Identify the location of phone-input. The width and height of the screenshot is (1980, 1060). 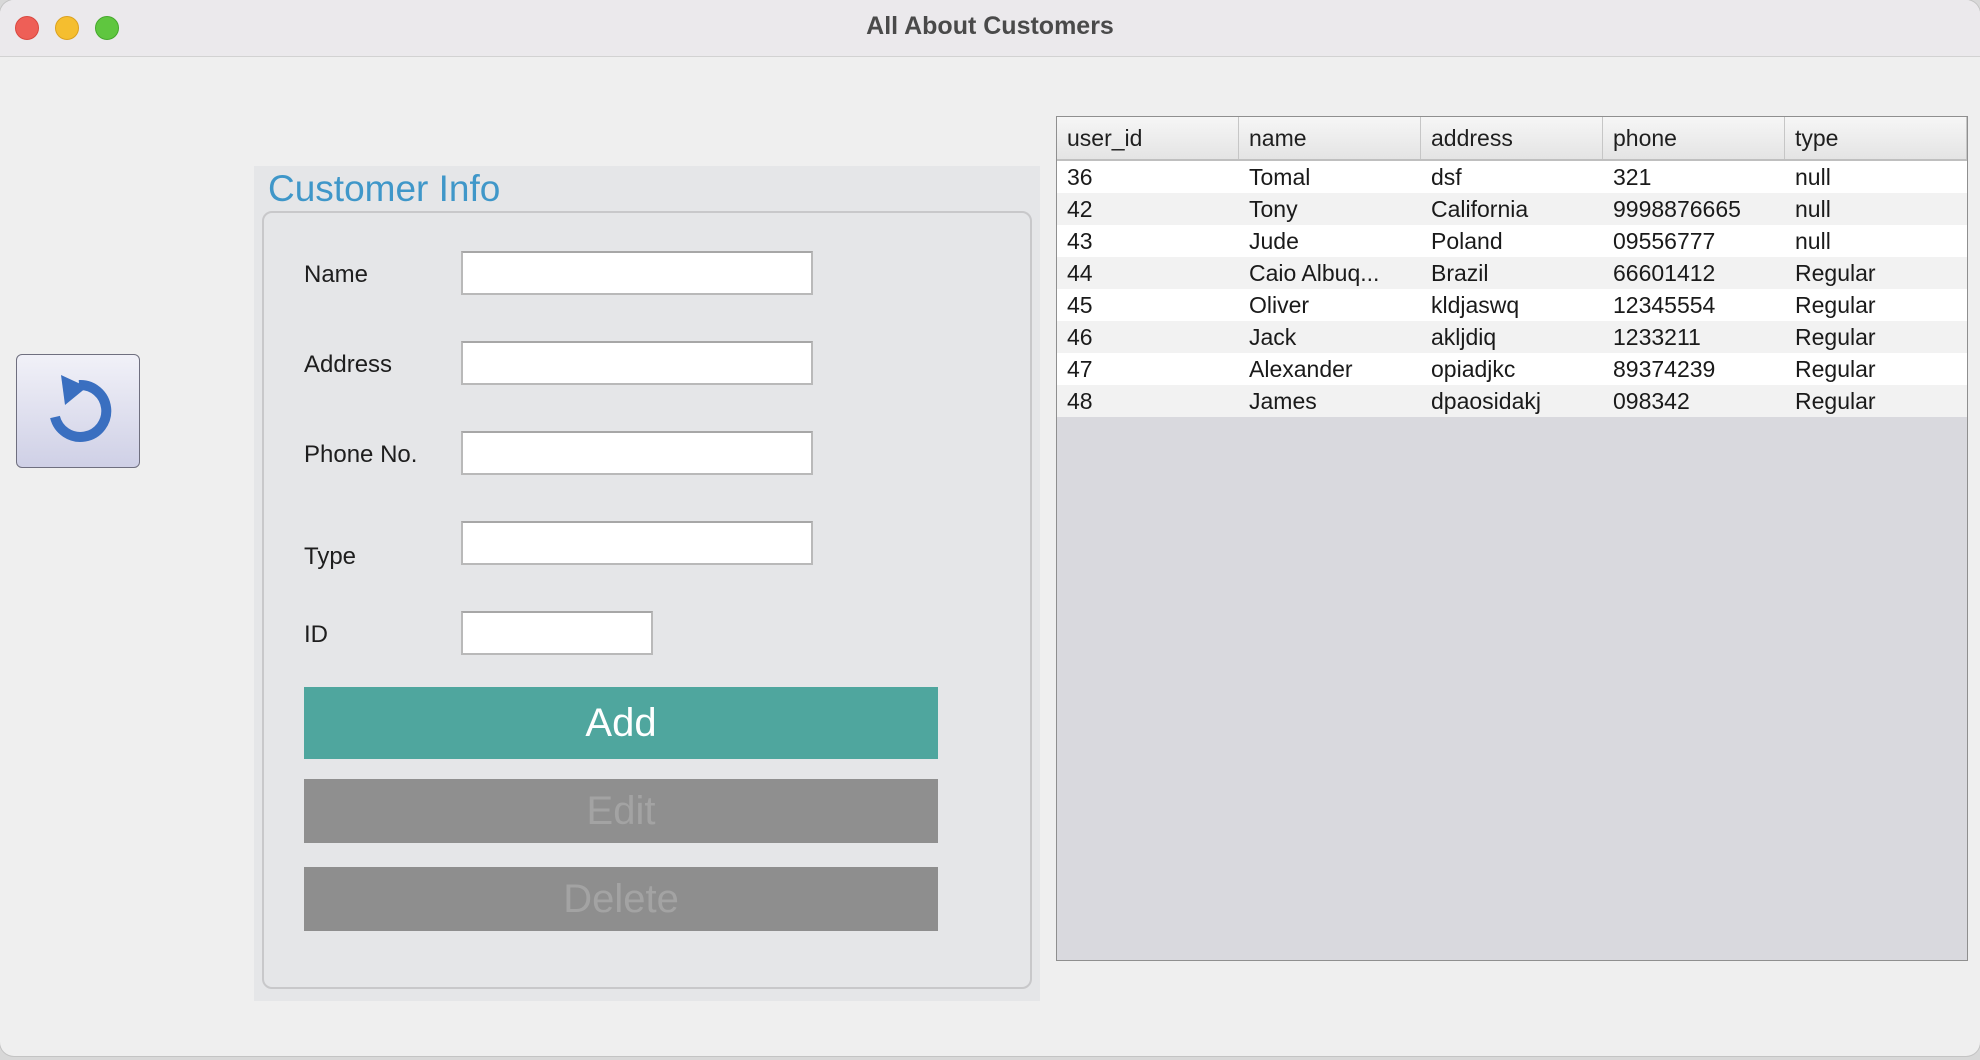
(637, 453).